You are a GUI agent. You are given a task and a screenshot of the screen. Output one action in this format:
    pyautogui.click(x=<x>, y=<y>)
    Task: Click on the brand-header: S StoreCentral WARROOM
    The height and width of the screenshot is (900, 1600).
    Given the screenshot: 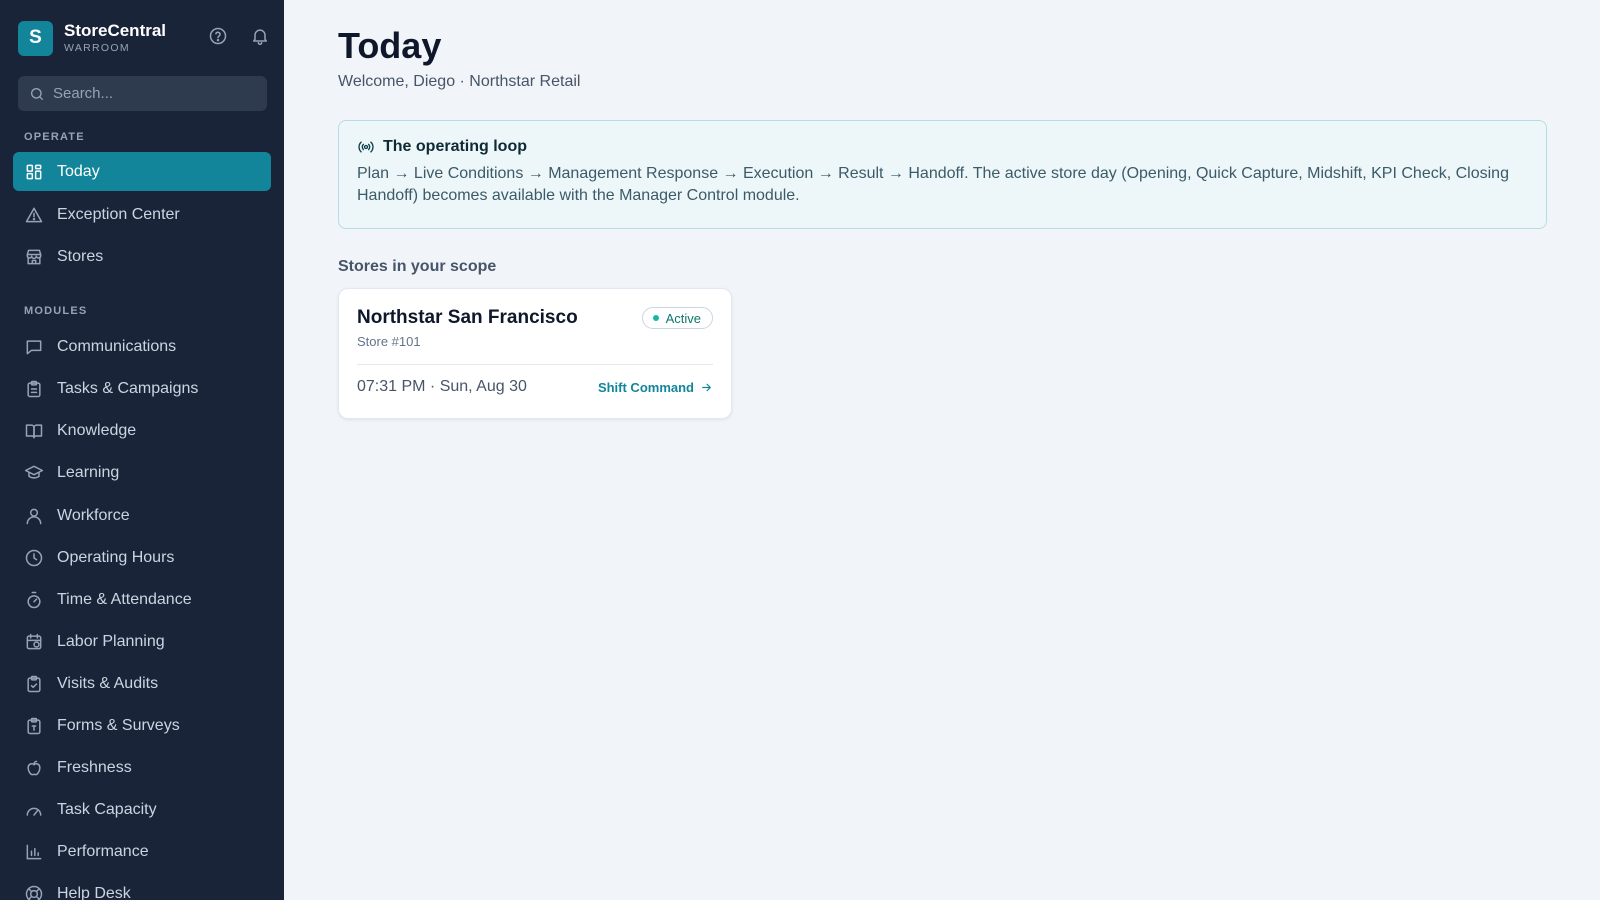 What is the action you would take?
    pyautogui.click(x=144, y=38)
    